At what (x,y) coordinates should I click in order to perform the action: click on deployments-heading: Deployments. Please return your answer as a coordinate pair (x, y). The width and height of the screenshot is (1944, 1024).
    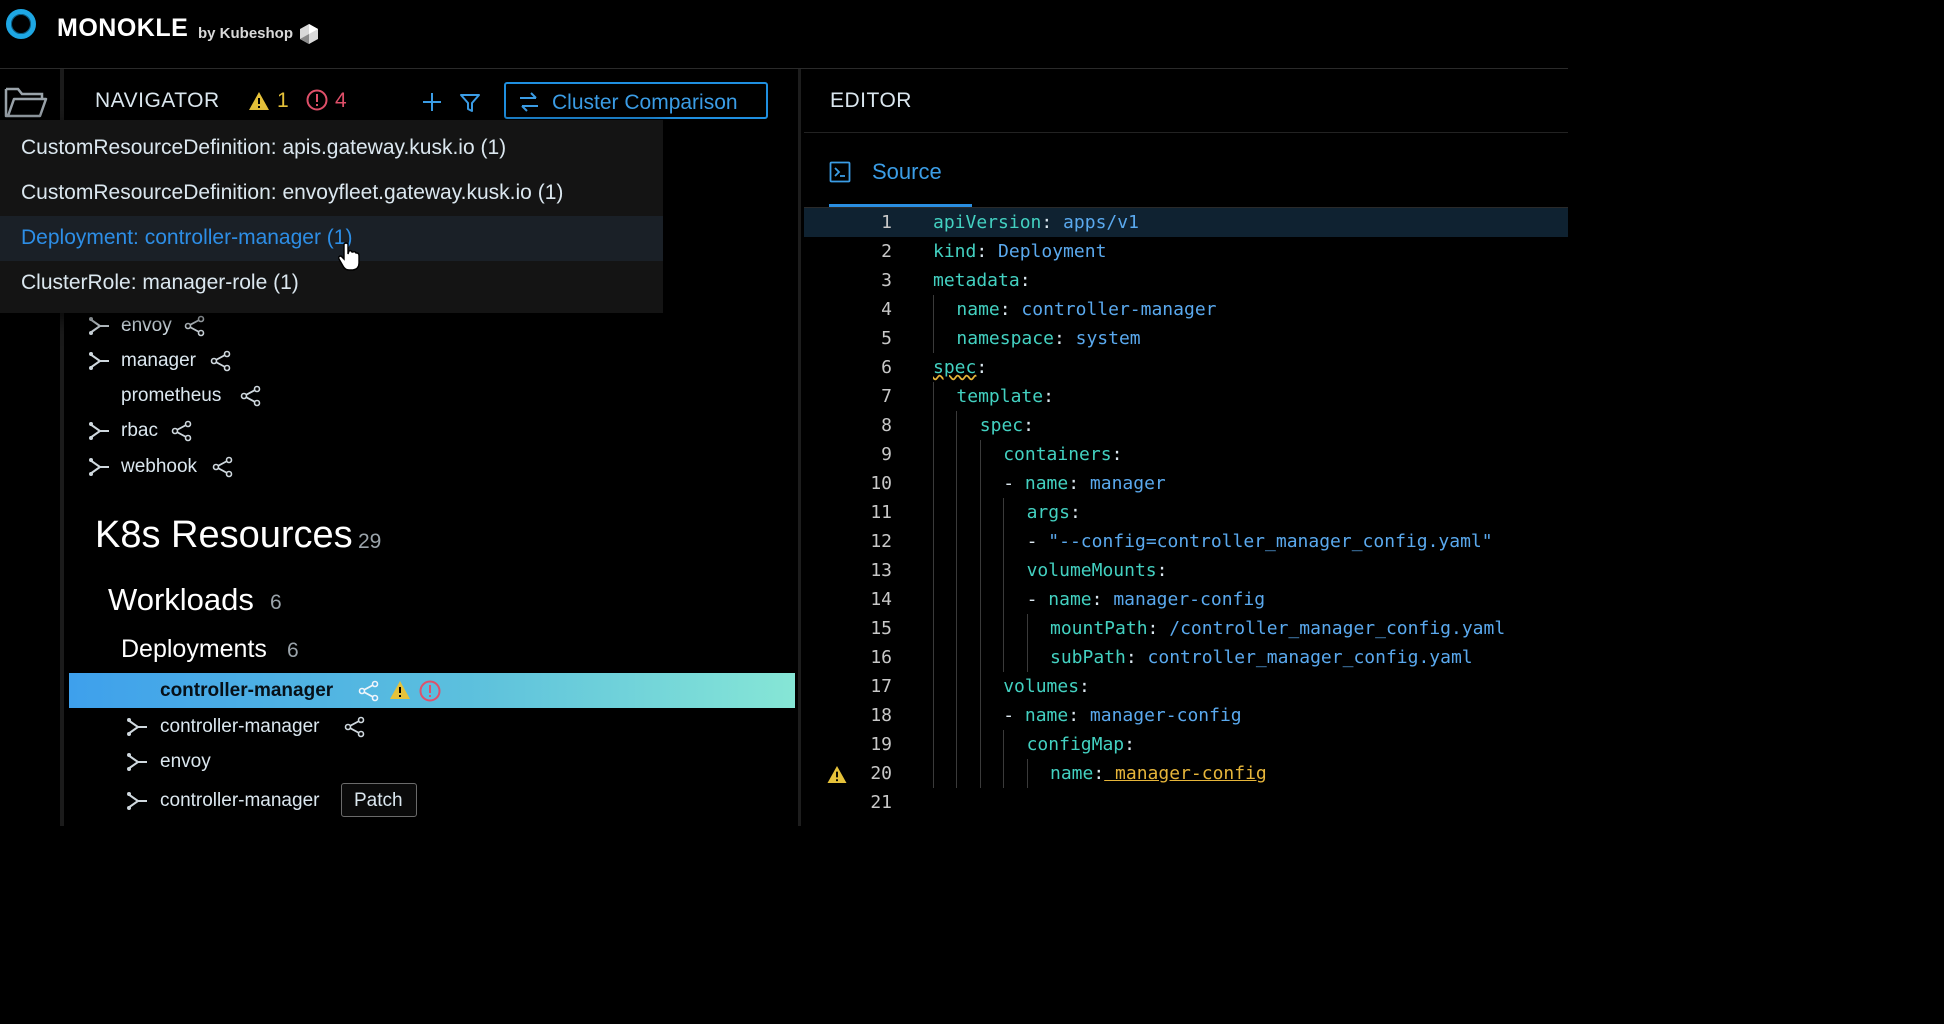
    Looking at the image, I should click on (194, 649).